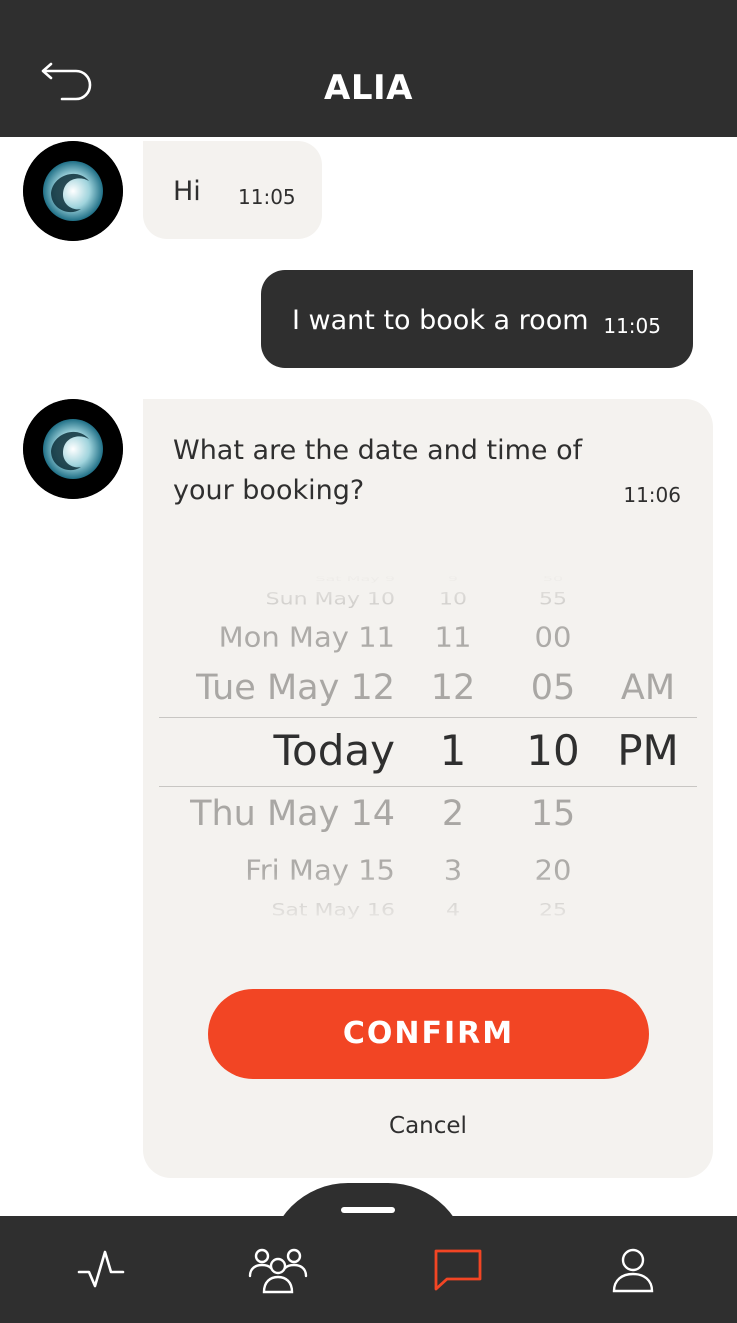  Describe the element at coordinates (553, 814) in the screenshot. I see `picker-minute-option: 15` at that location.